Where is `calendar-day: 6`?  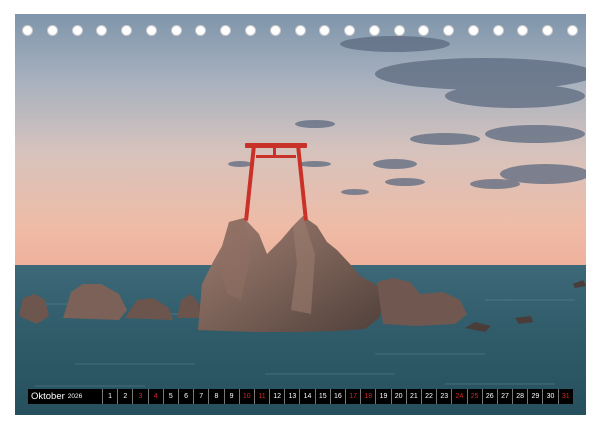 calendar-day: 6 is located at coordinates (185, 396).